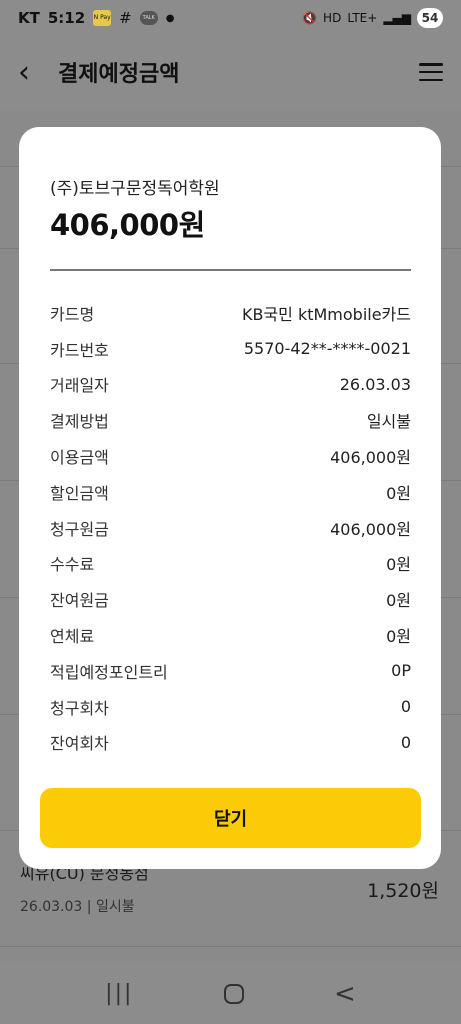 The width and height of the screenshot is (461, 1024). I want to click on clock: 5:12, so click(66, 18).